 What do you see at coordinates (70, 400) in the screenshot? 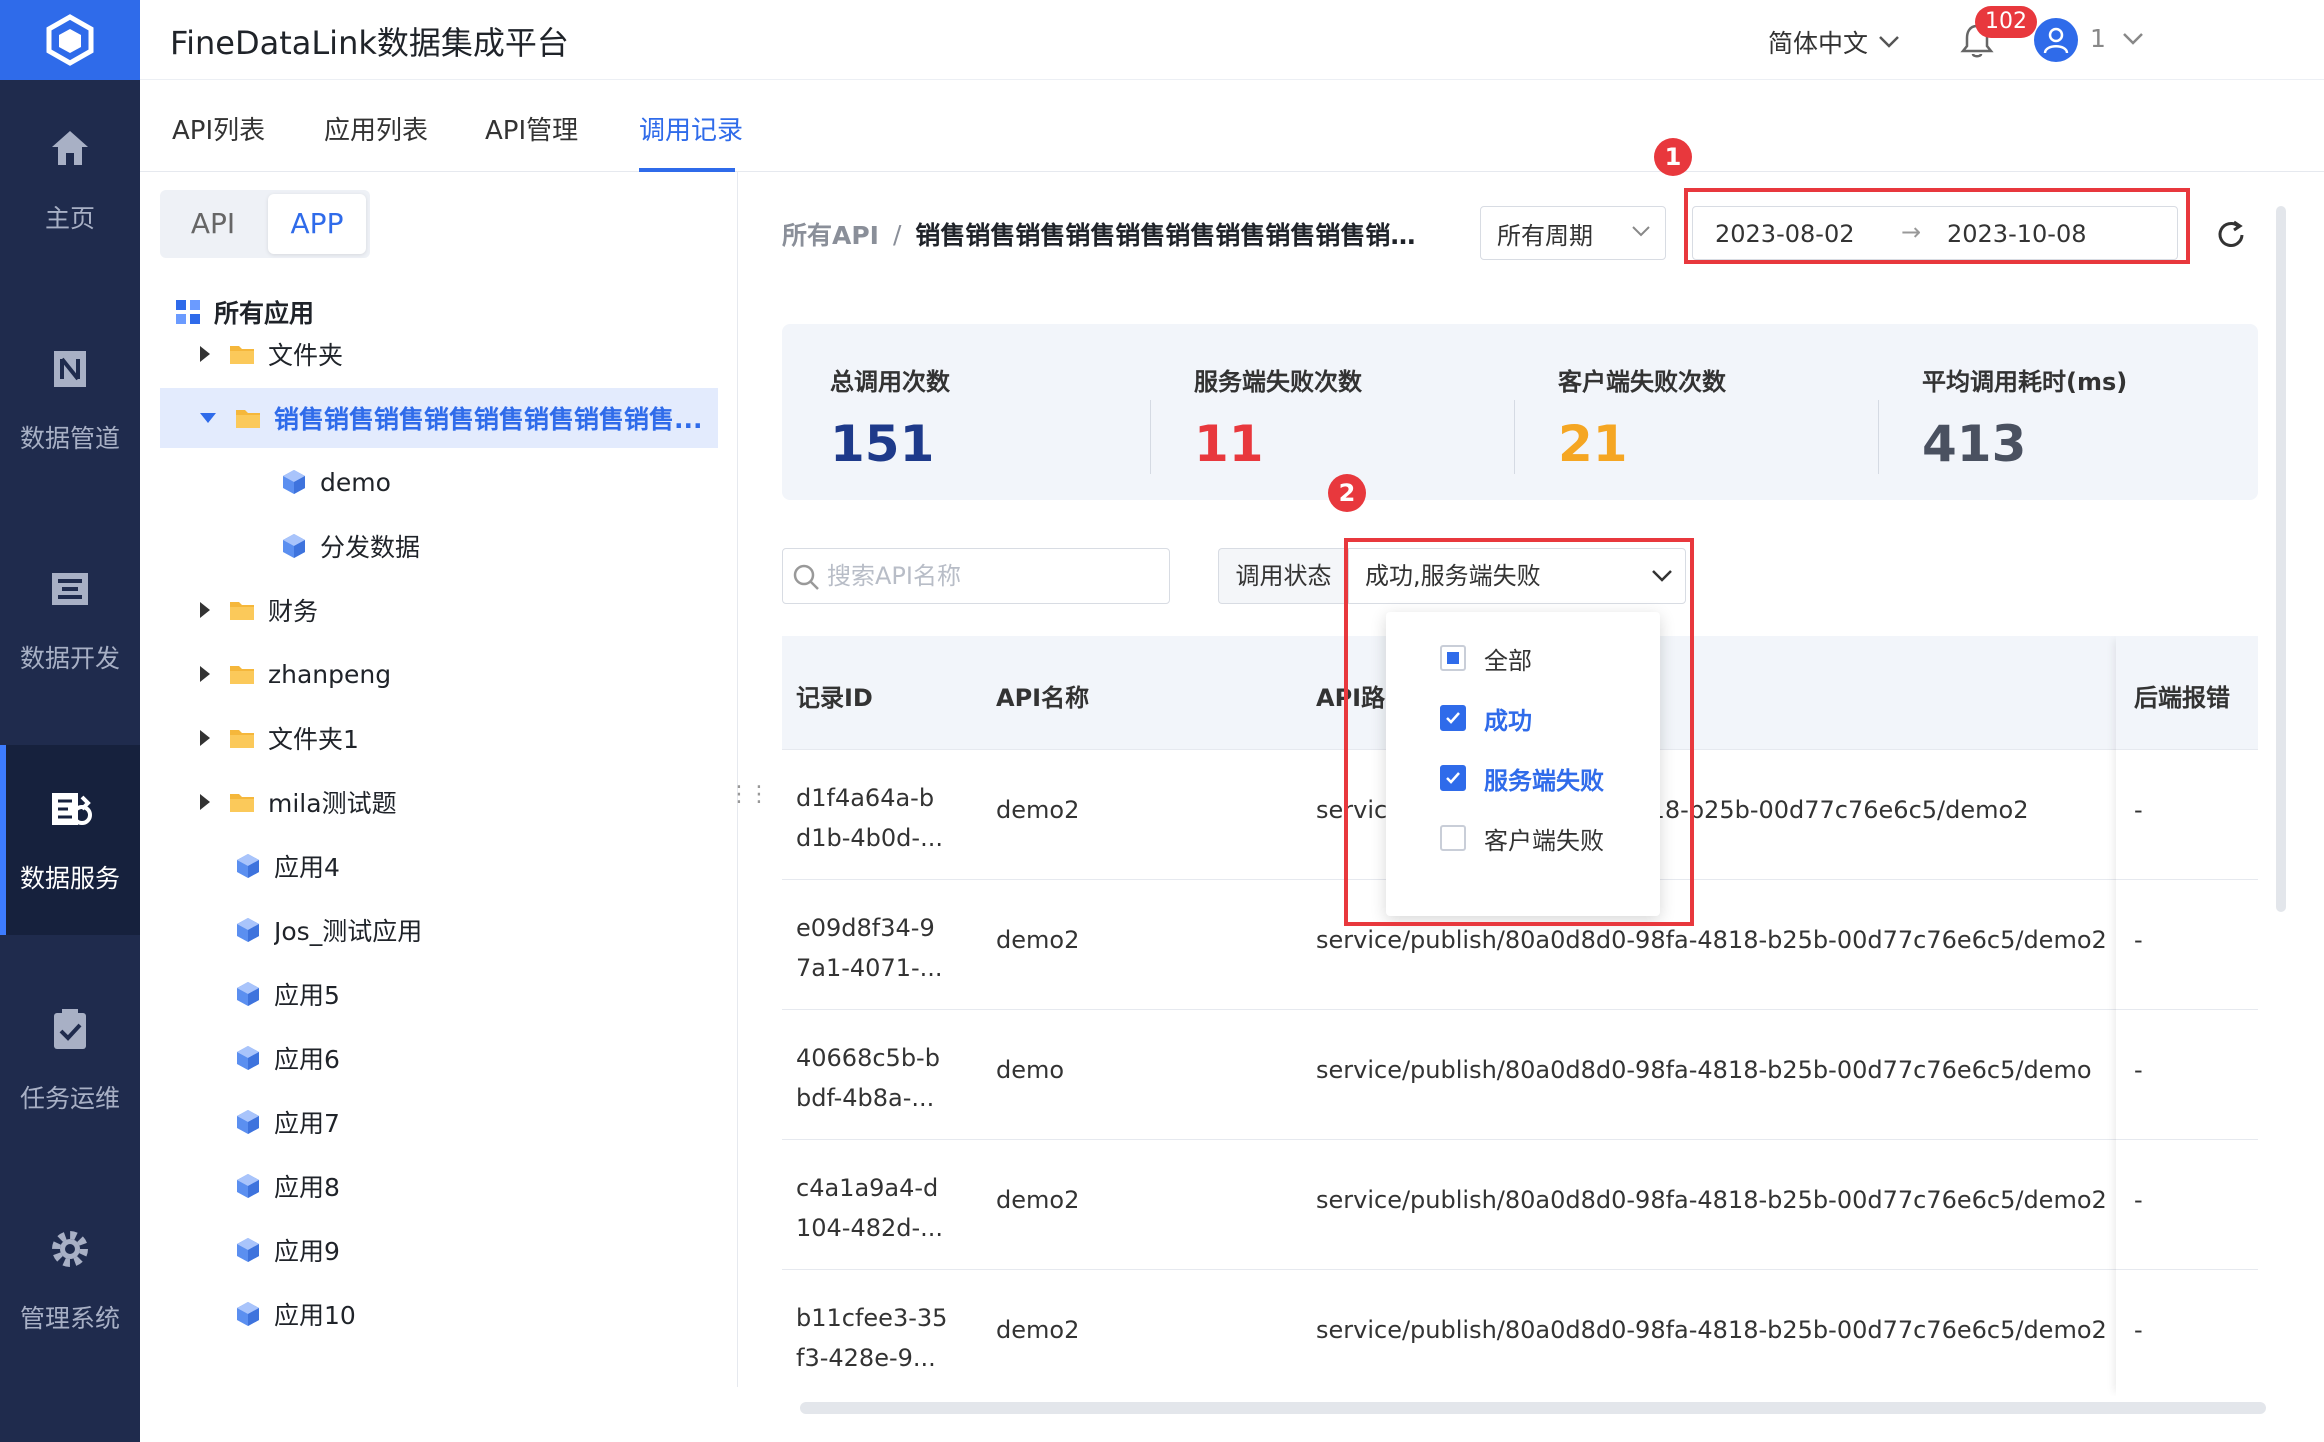
I see `nav-data-pipeline: 数据管道` at bounding box center [70, 400].